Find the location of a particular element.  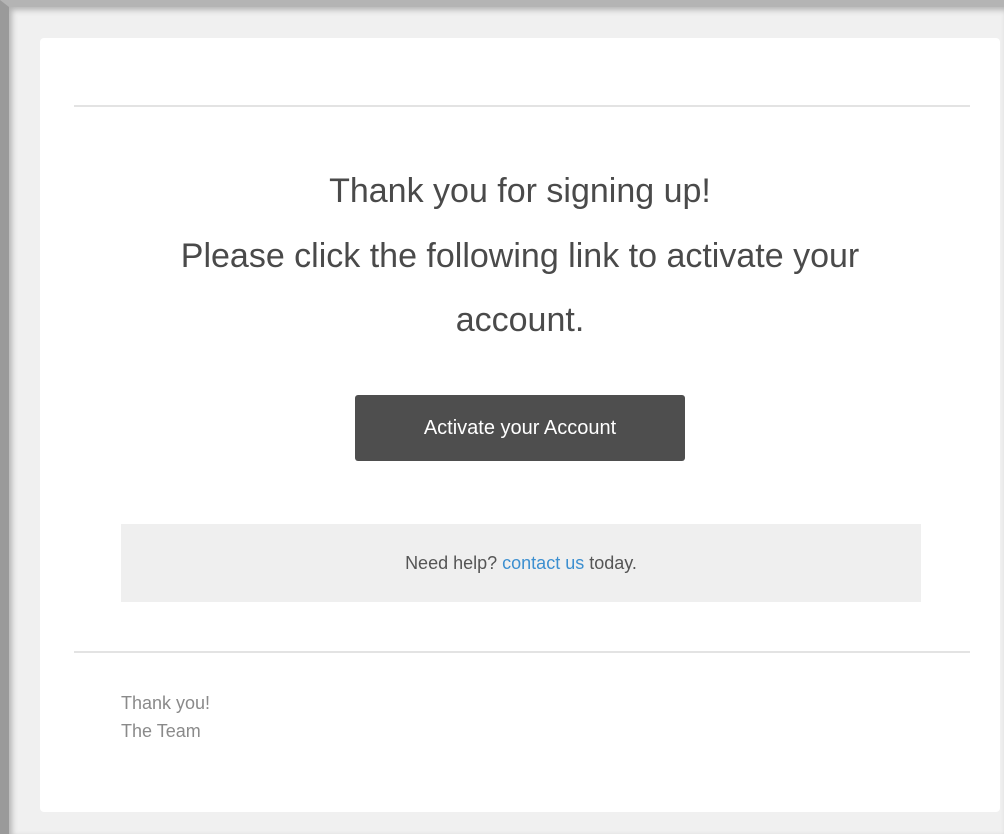

activate-account-button: Activate your Account is located at coordinates (520, 428).